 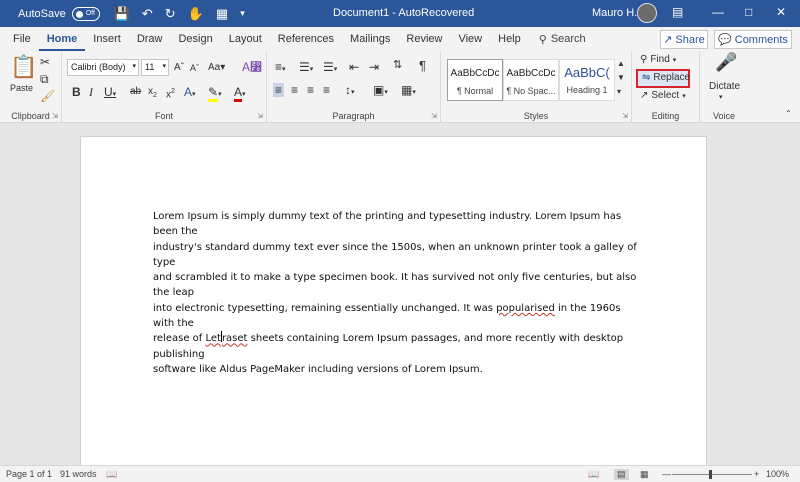 What do you see at coordinates (753, 39) in the screenshot?
I see `comments-button: 💬 Comments` at bounding box center [753, 39].